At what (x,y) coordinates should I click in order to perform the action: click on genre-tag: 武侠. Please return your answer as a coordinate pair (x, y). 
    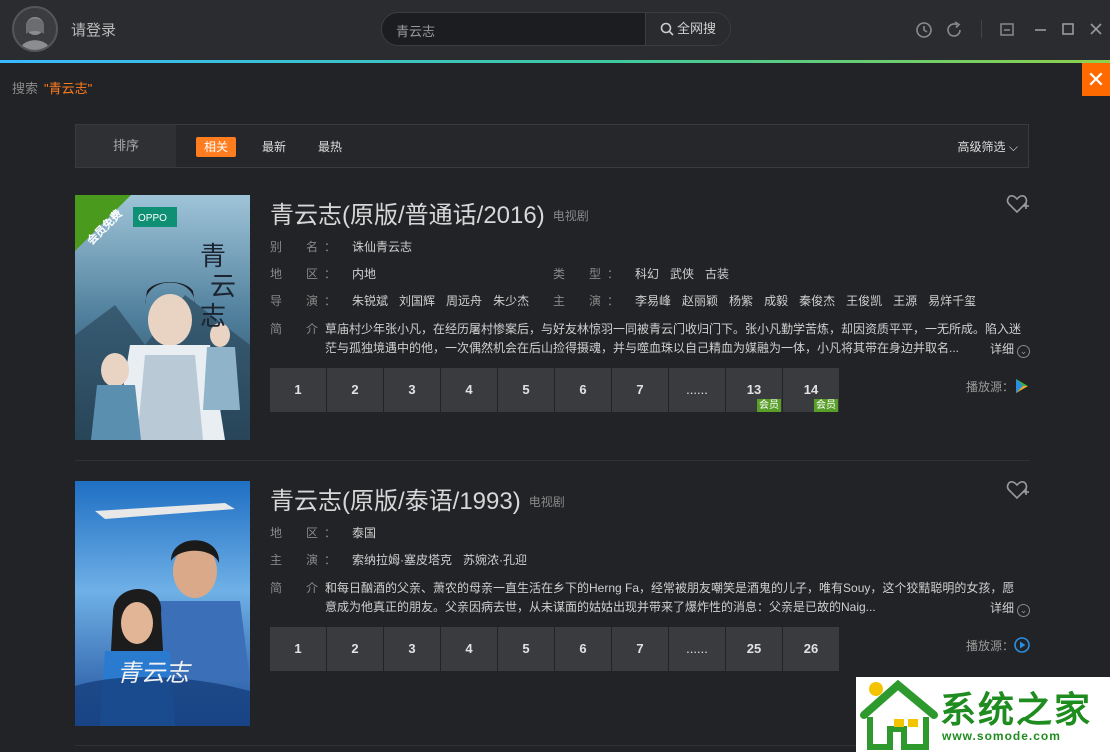
    Looking at the image, I should click on (682, 274).